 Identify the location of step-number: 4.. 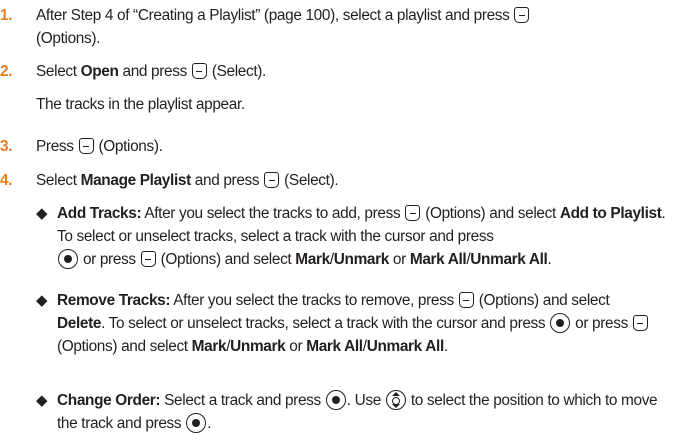
(6, 180).